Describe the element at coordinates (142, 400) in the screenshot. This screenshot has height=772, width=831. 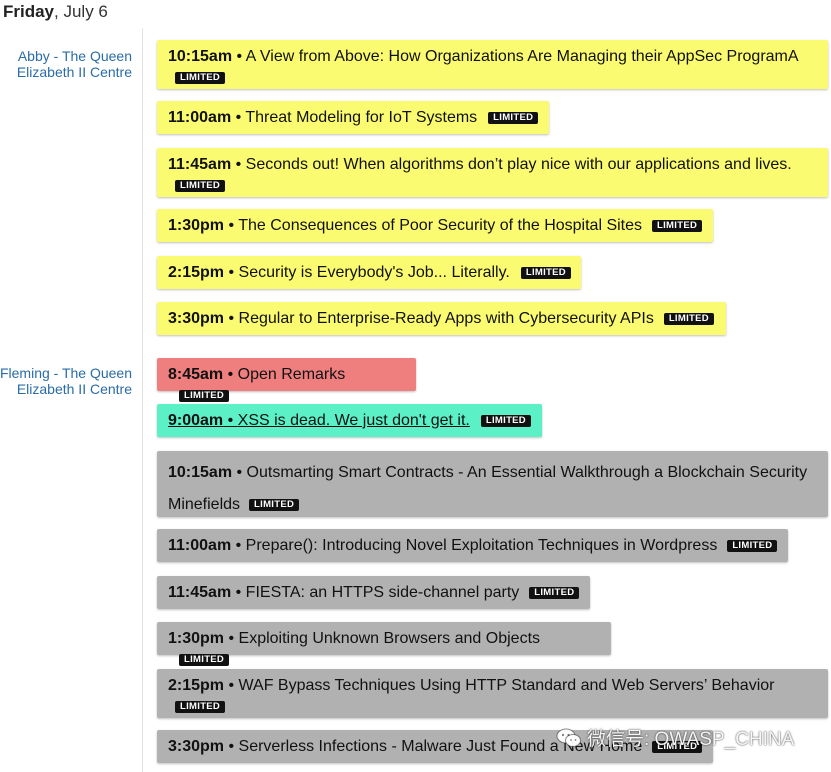
I see `column-divider` at that location.